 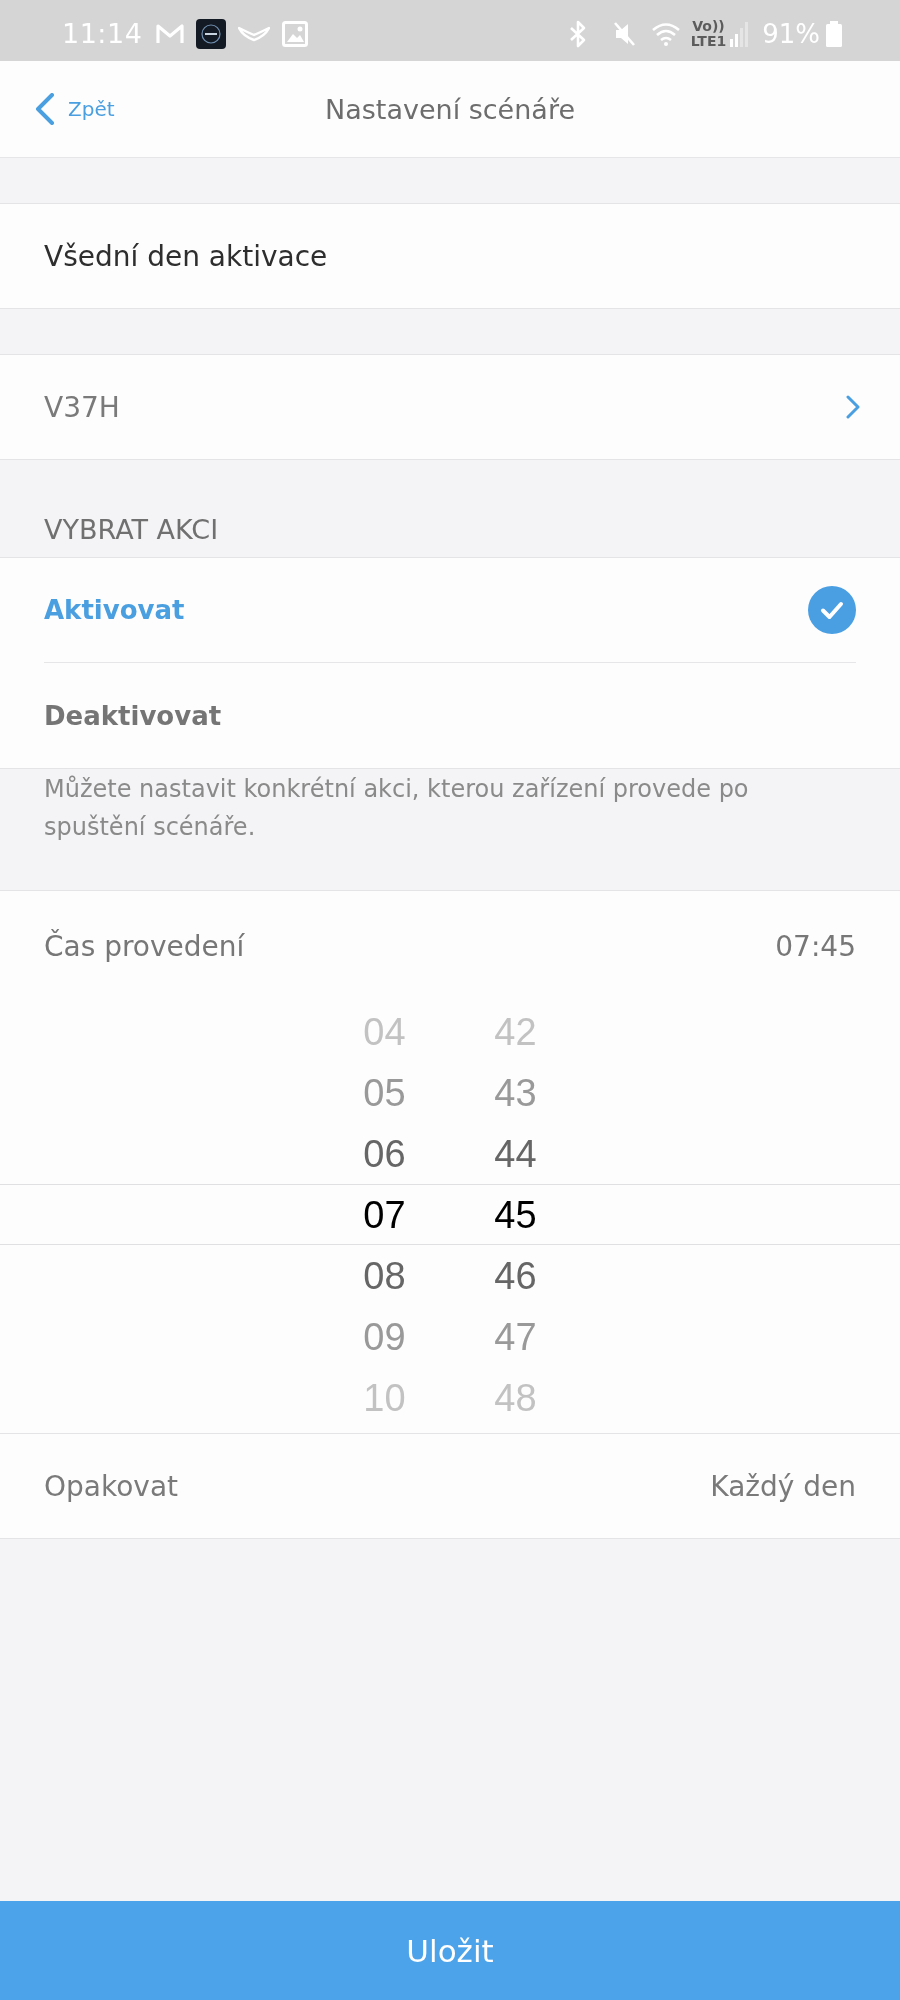 What do you see at coordinates (111, 1486) in the screenshot?
I see `repeat-label: Opakovat` at bounding box center [111, 1486].